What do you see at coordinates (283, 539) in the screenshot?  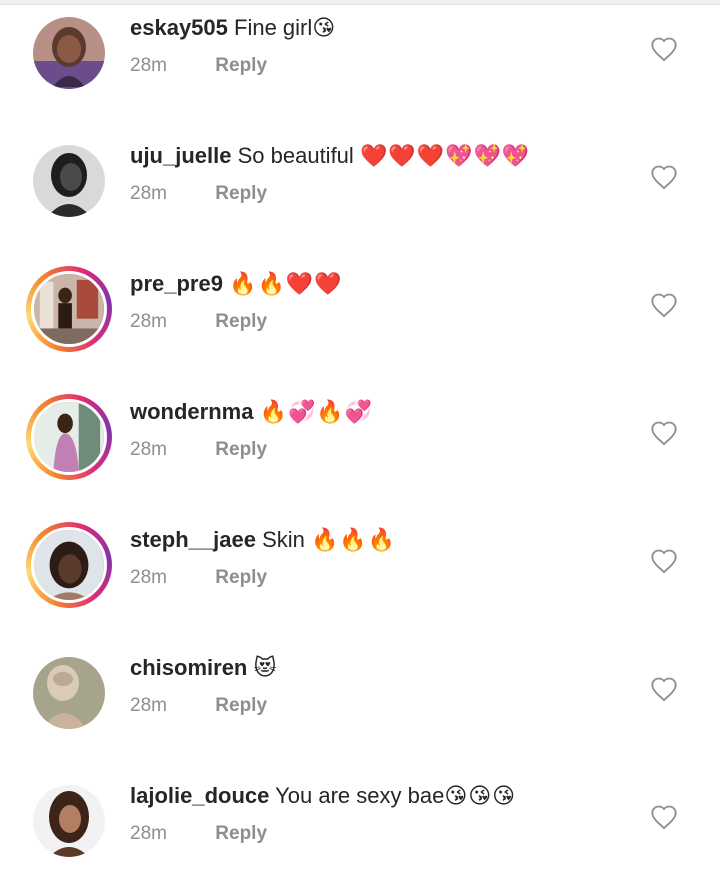 I see `comment-body: Skin` at bounding box center [283, 539].